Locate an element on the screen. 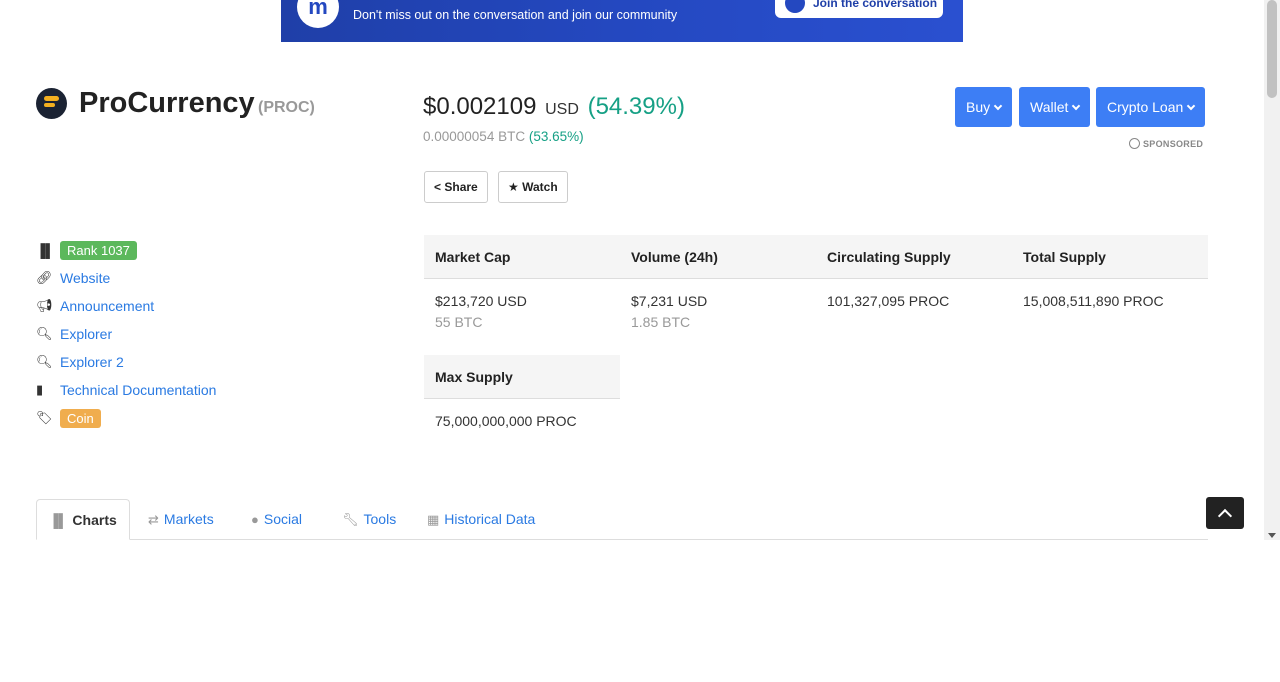  coin-symbol: (PROC) is located at coordinates (286, 107).